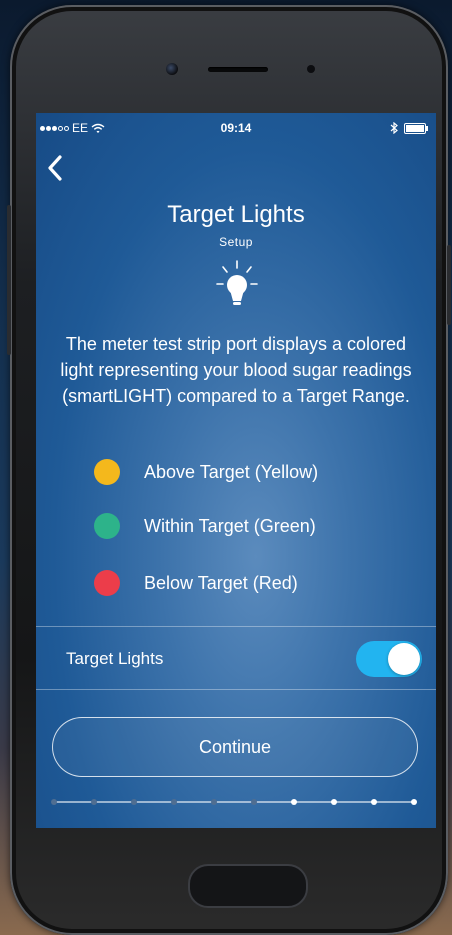 The width and height of the screenshot is (452, 935). Describe the element at coordinates (248, 886) in the screenshot. I see `home-button` at that location.